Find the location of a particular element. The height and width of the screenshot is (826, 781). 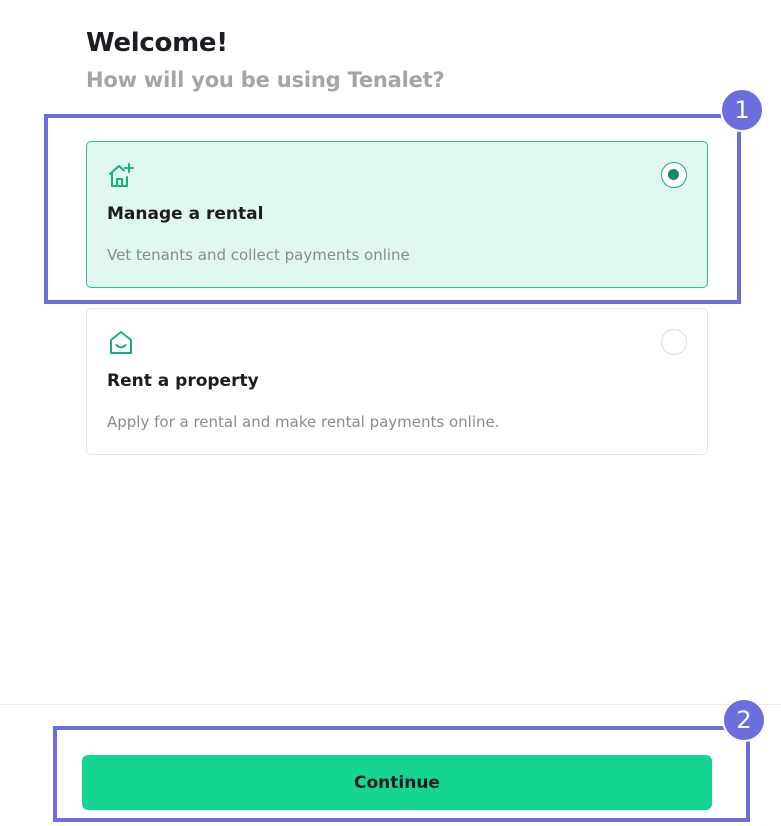

annotation-badge-2: 2 is located at coordinates (744, 720).